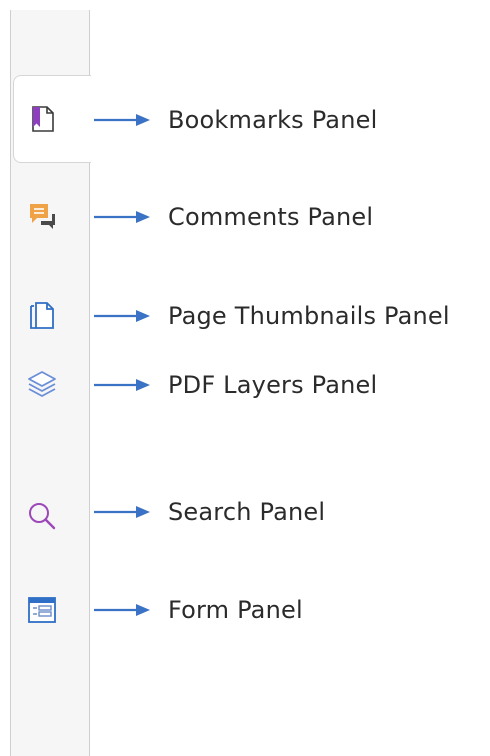  I want to click on page-thumbnails-panel-label: Page Thumbnails Panel, so click(309, 316).